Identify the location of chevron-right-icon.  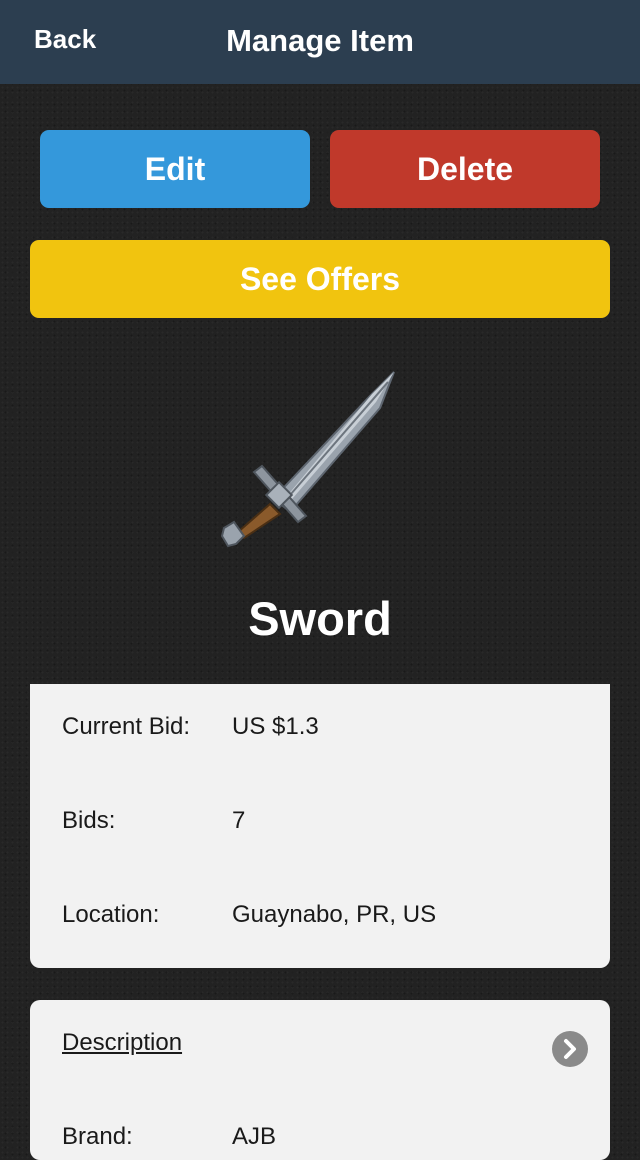
(570, 1049).